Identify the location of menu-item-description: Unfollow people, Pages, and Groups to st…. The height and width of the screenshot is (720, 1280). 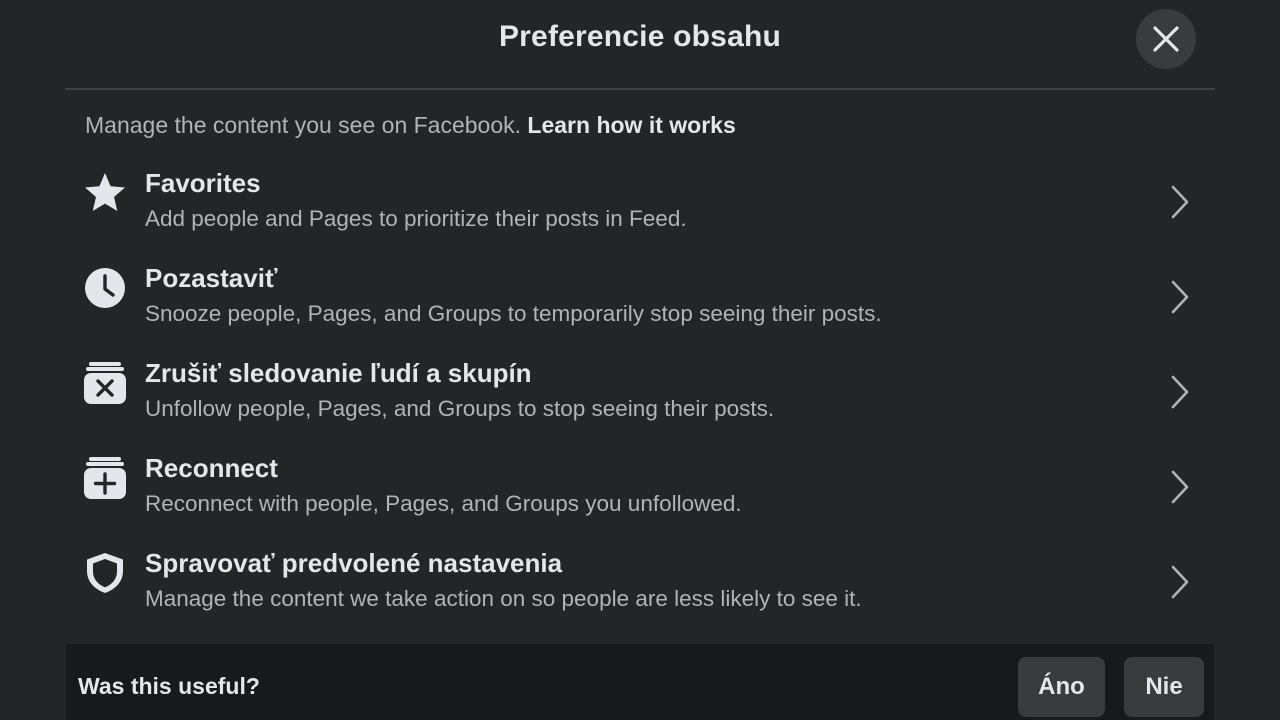
(460, 408).